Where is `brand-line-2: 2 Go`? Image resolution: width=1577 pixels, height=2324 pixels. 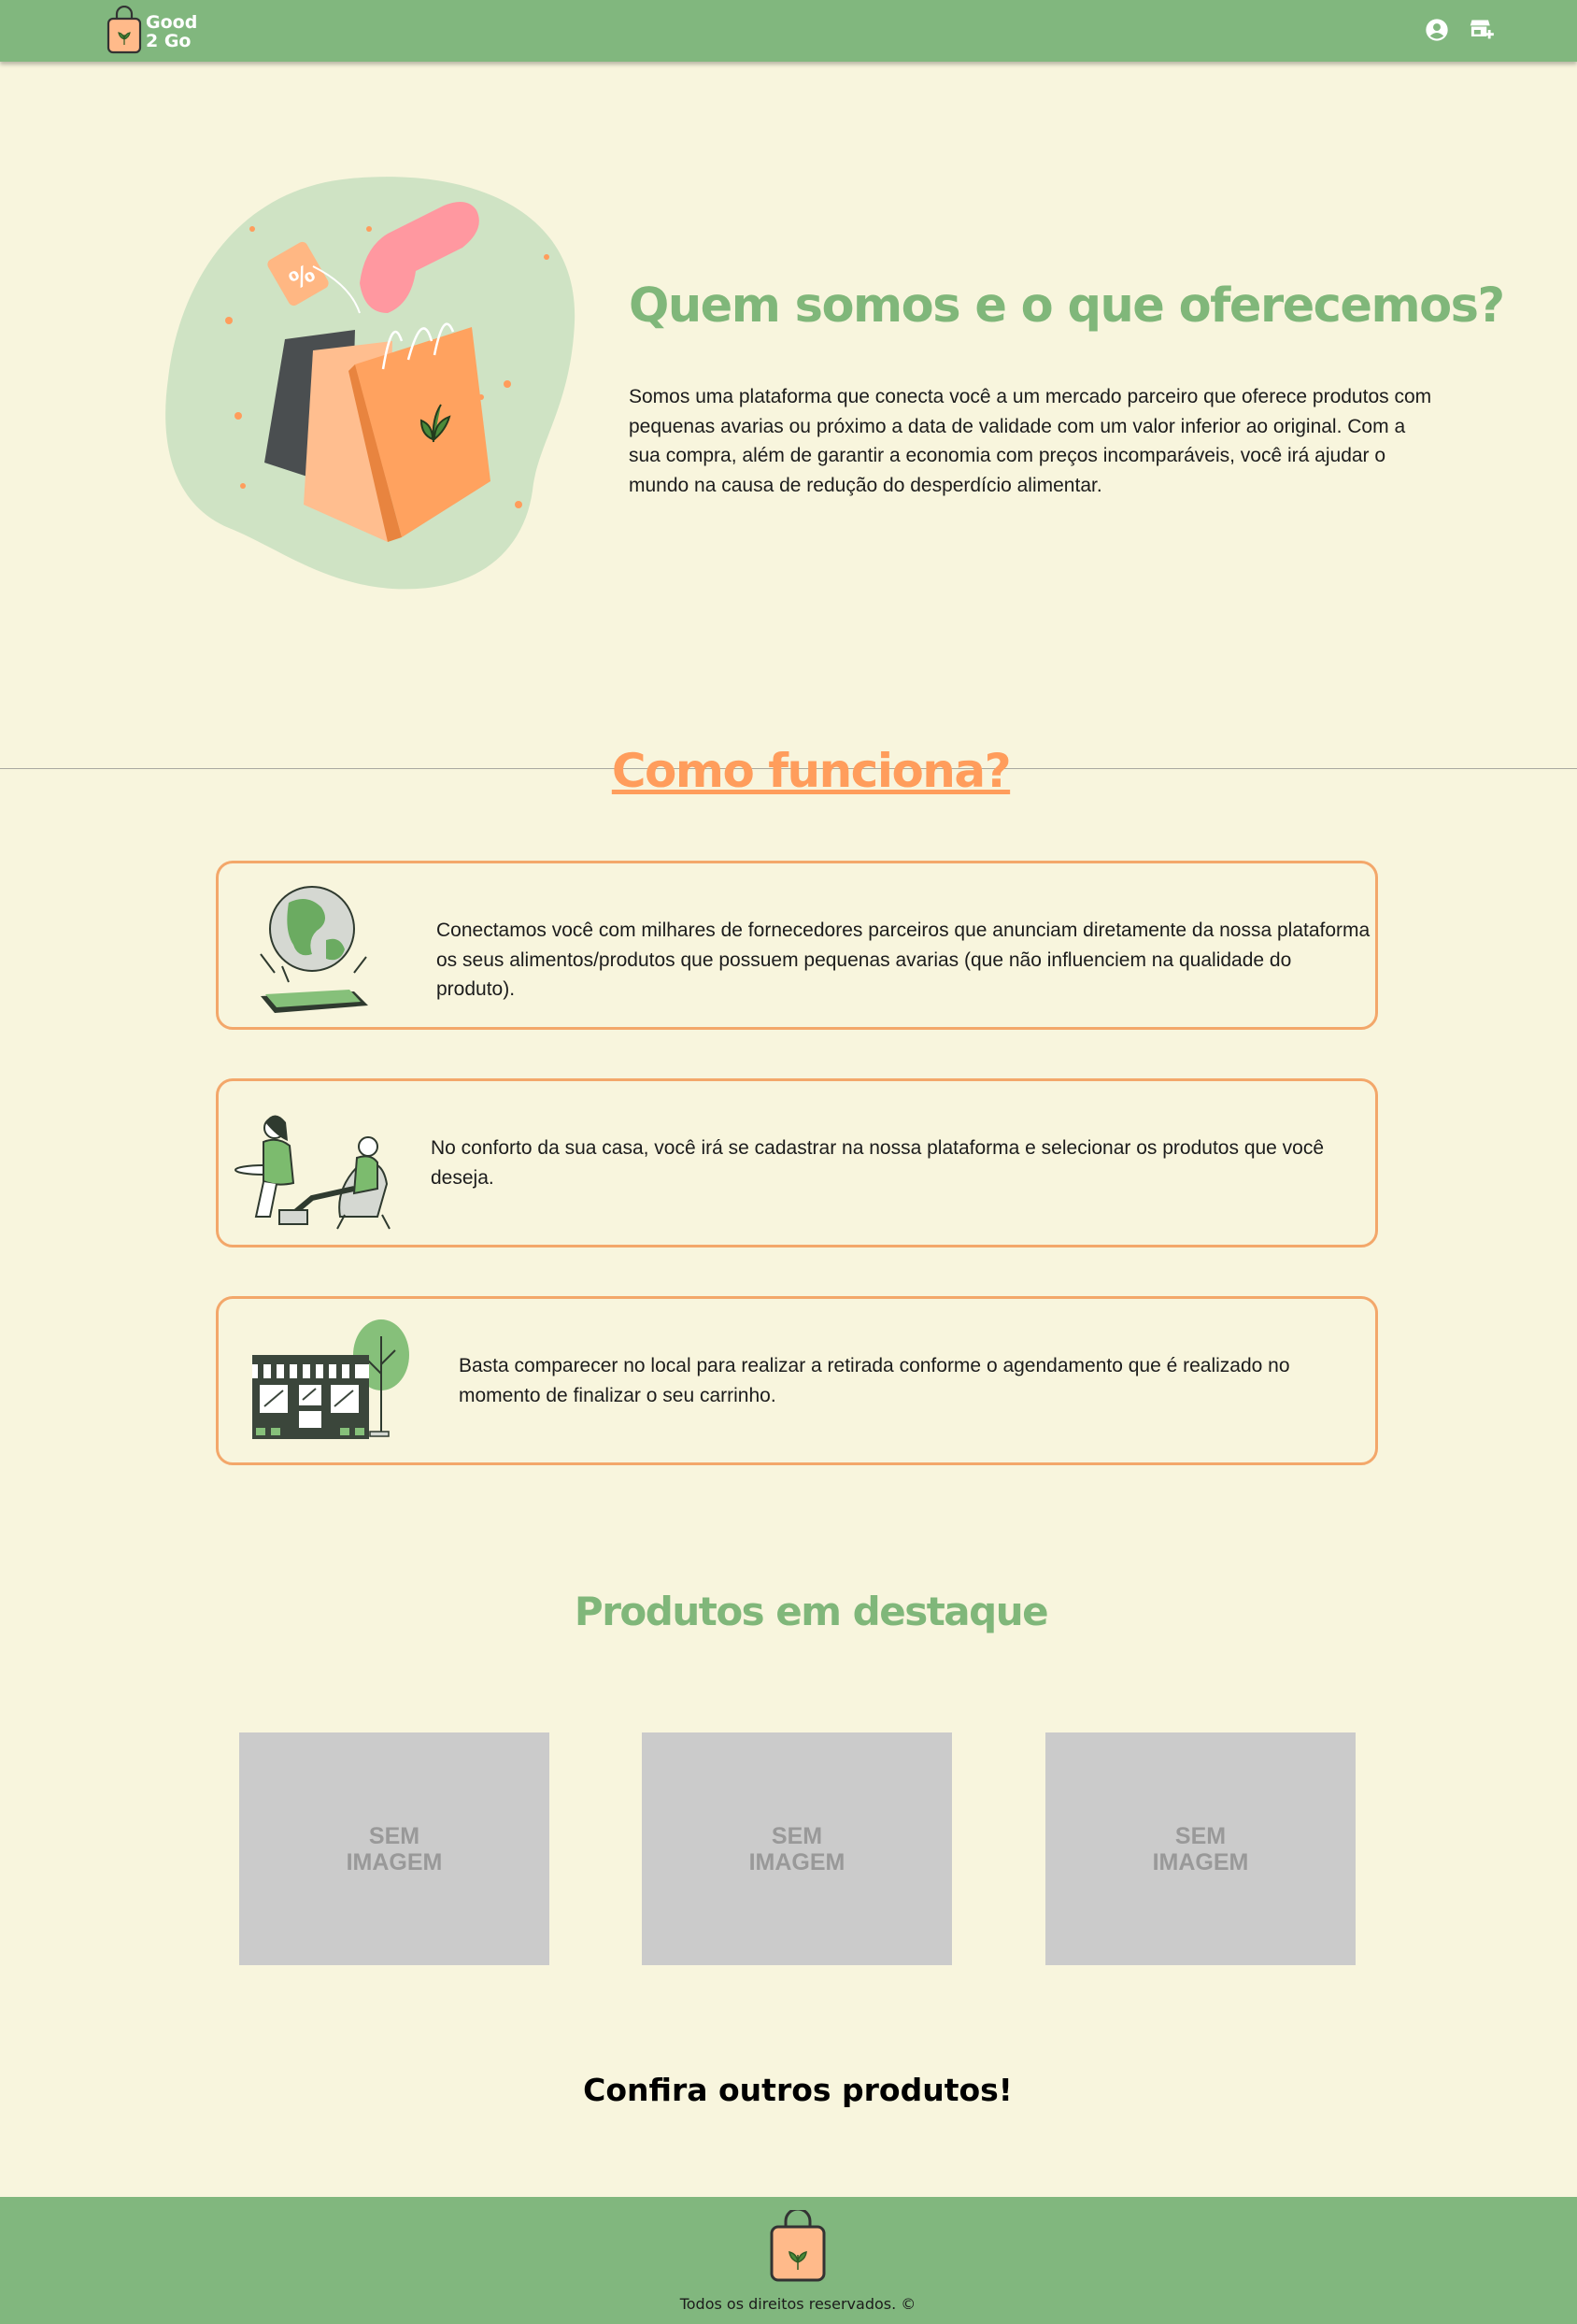 brand-line-2: 2 Go is located at coordinates (169, 41).